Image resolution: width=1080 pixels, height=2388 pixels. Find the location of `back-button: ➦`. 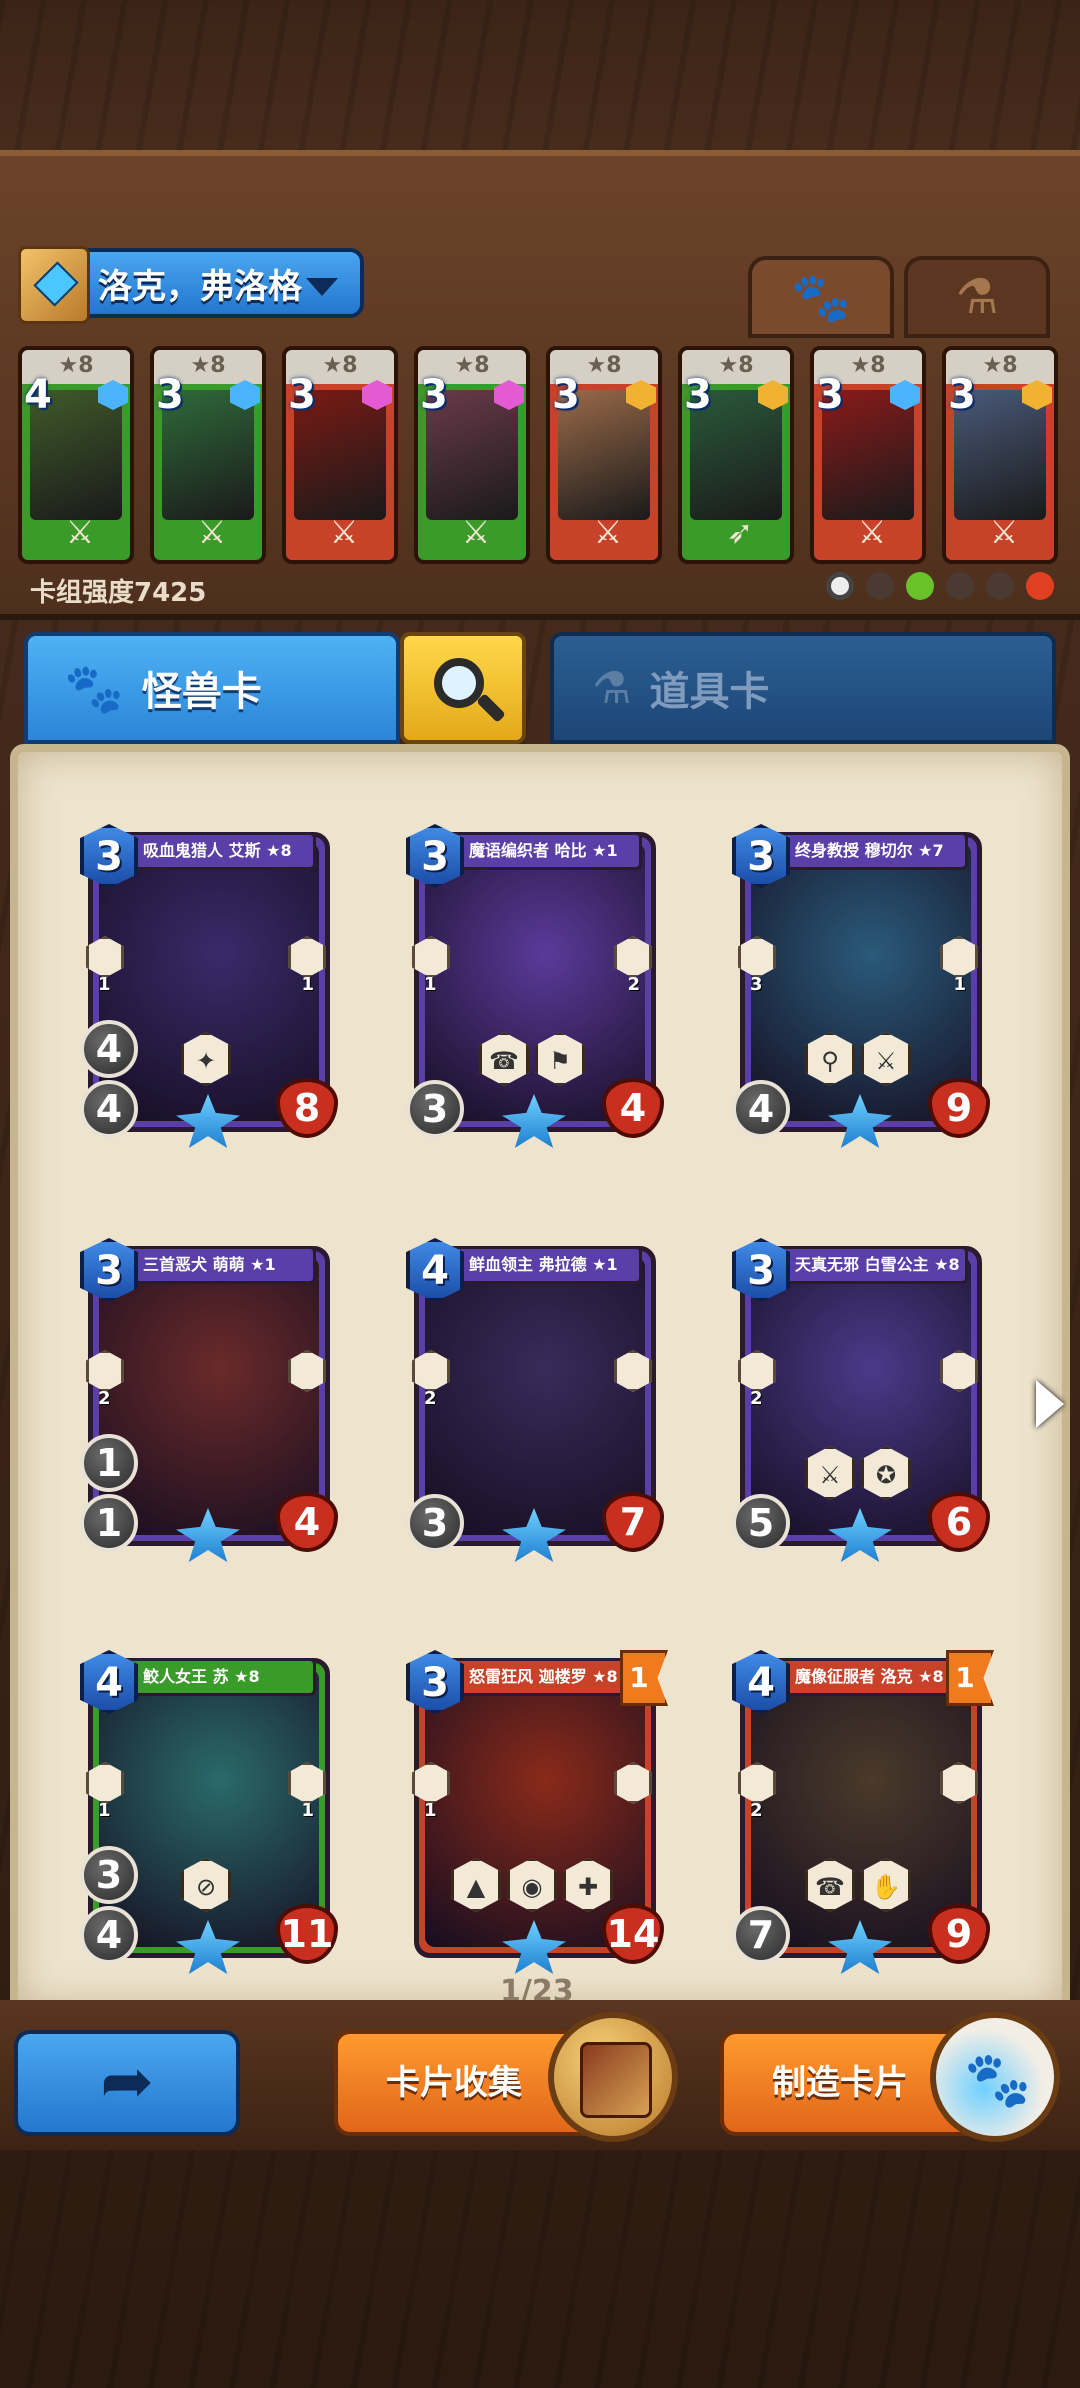

back-button: ➦ is located at coordinates (127, 2083).